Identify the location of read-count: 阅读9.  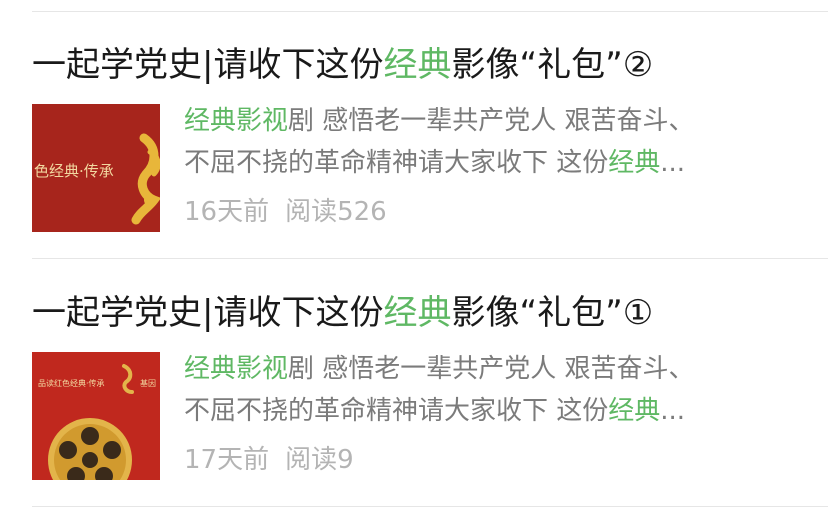
(319, 460).